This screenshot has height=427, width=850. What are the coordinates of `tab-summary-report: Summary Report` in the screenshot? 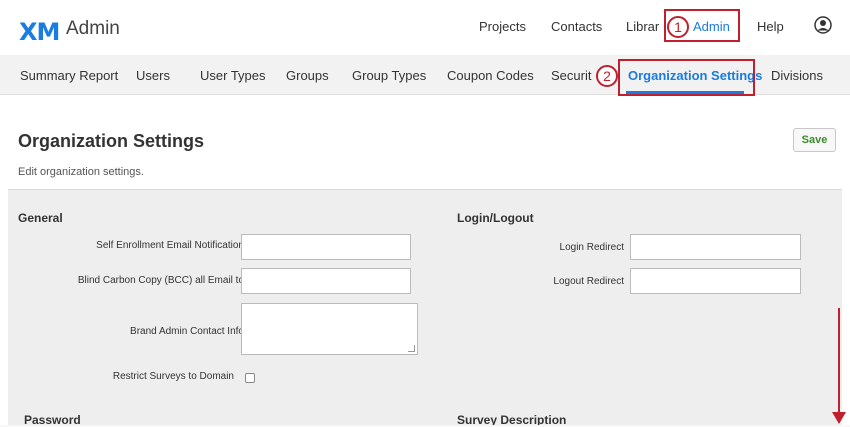 It's located at (69, 75).